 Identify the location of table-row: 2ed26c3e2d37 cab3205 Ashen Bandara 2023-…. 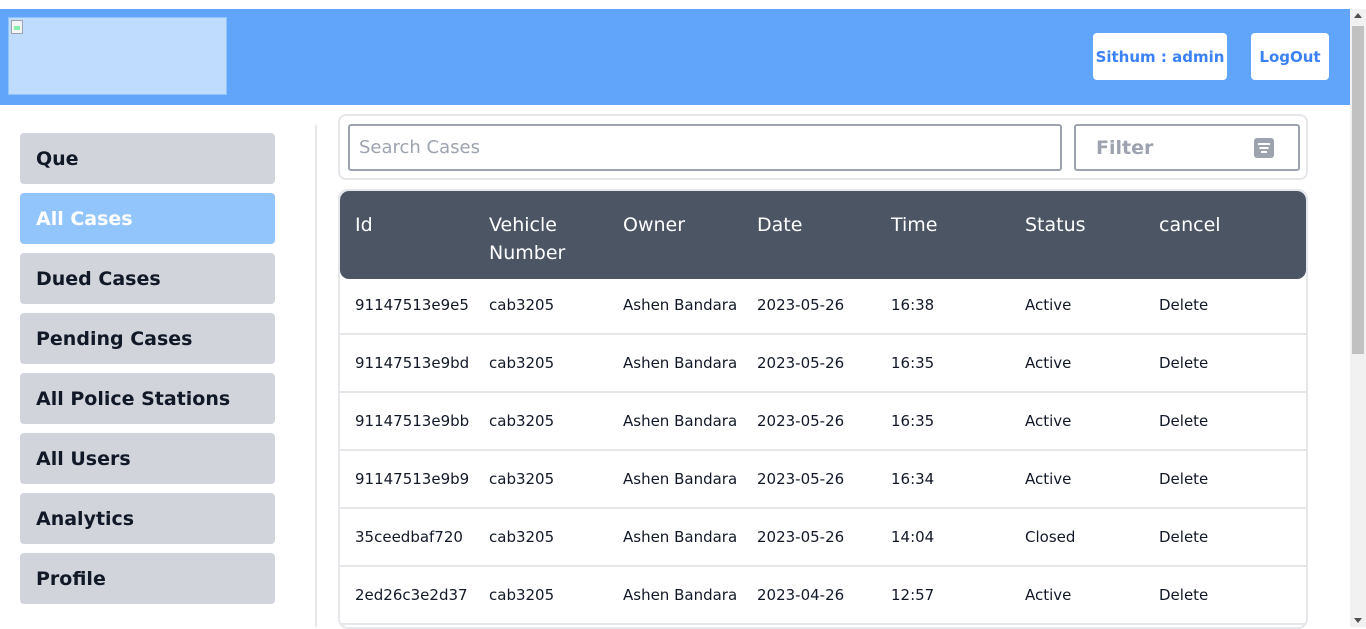
(823, 597).